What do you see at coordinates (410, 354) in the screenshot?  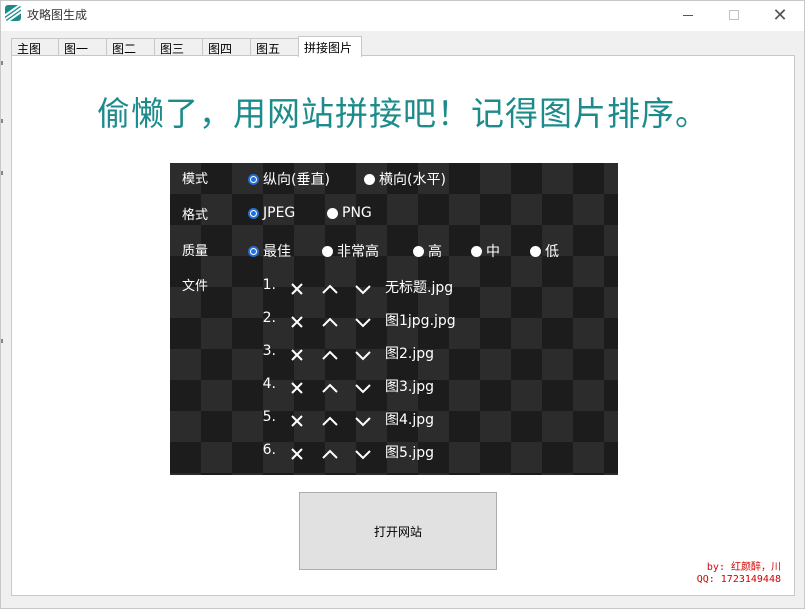 I see `file-name: 图2.jpg` at bounding box center [410, 354].